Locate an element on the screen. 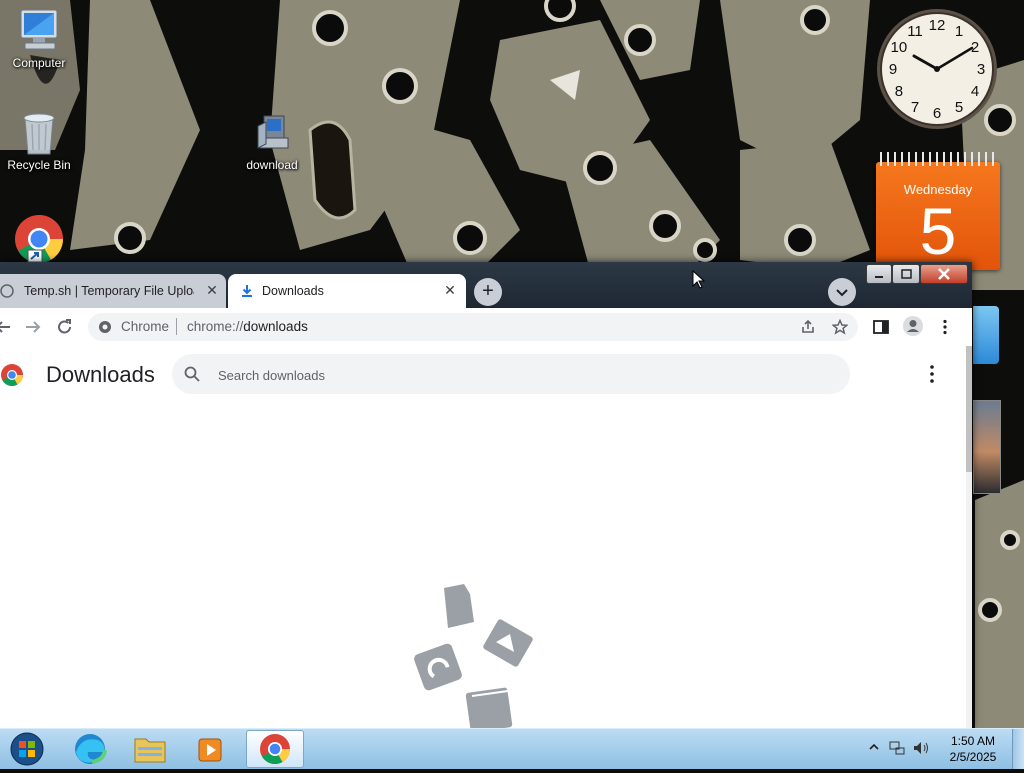 The width and height of the screenshot is (1024, 773). folder-icon is located at coordinates (150, 750).